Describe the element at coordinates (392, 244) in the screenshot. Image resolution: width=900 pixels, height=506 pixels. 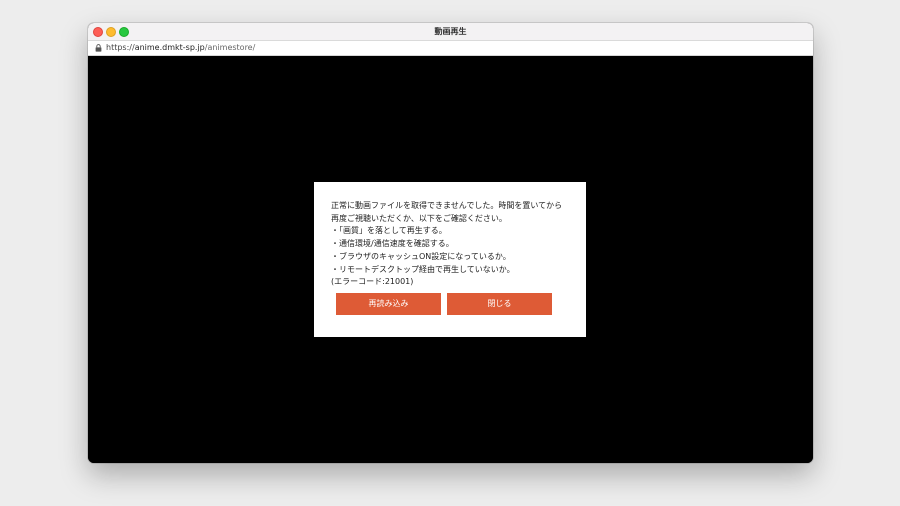
I see `error-message-line: ・通信環境/通信速度を確認する。` at that location.